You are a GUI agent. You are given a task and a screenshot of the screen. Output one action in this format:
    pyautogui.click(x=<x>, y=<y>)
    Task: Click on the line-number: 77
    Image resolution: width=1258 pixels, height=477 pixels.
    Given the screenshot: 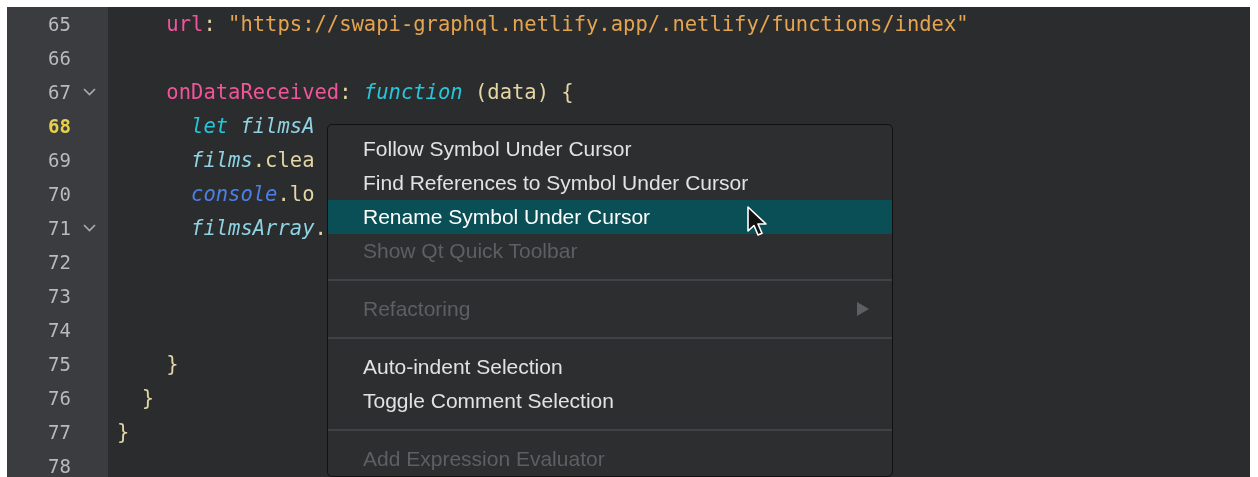 What is the action you would take?
    pyautogui.click(x=59, y=432)
    